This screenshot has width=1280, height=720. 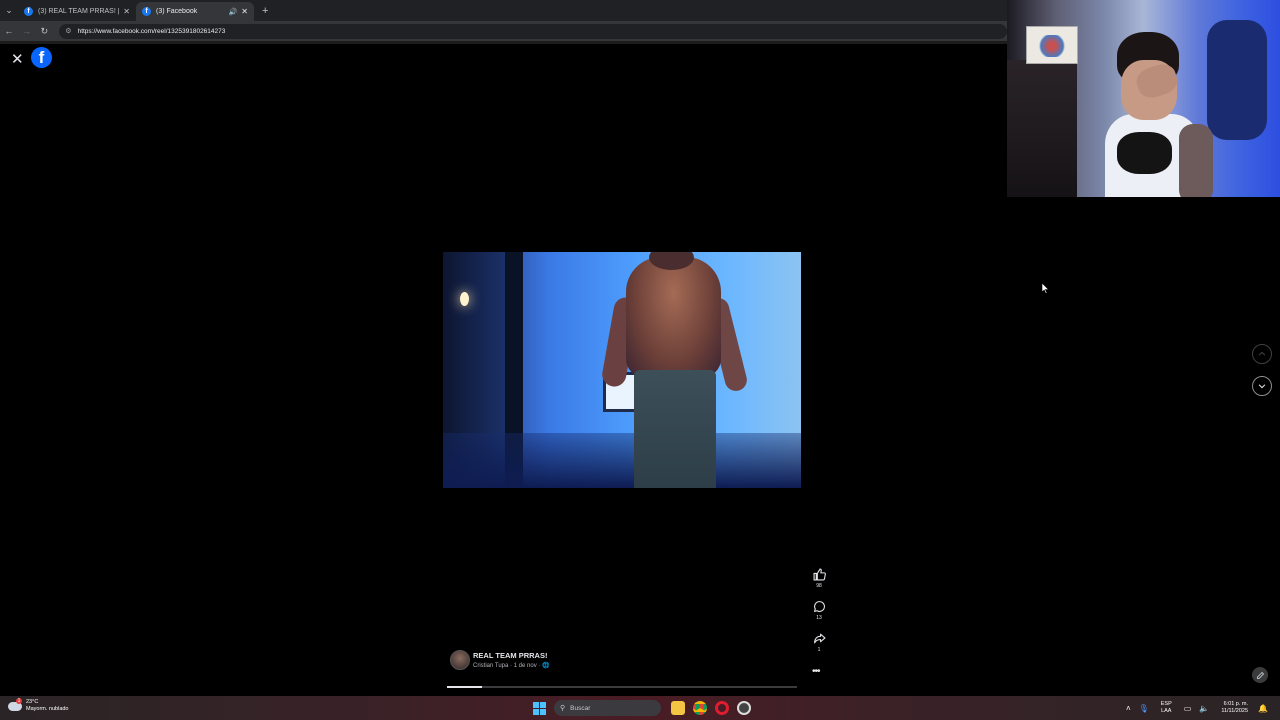 I want to click on chevron-up-icon: ˄, so click(x=1128, y=708).